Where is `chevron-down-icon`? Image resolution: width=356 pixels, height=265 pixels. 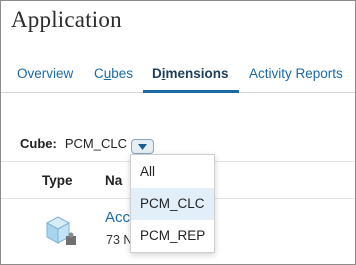 chevron-down-icon is located at coordinates (142, 147).